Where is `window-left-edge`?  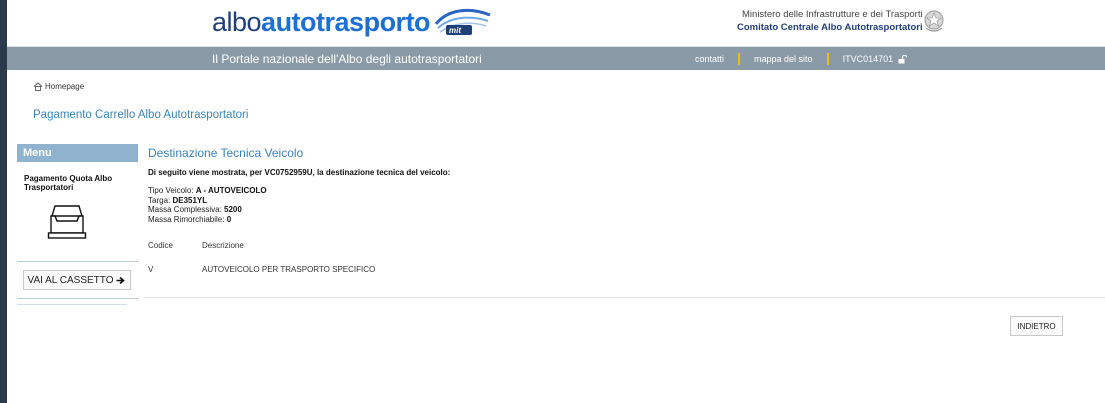 window-left-edge is located at coordinates (3, 201).